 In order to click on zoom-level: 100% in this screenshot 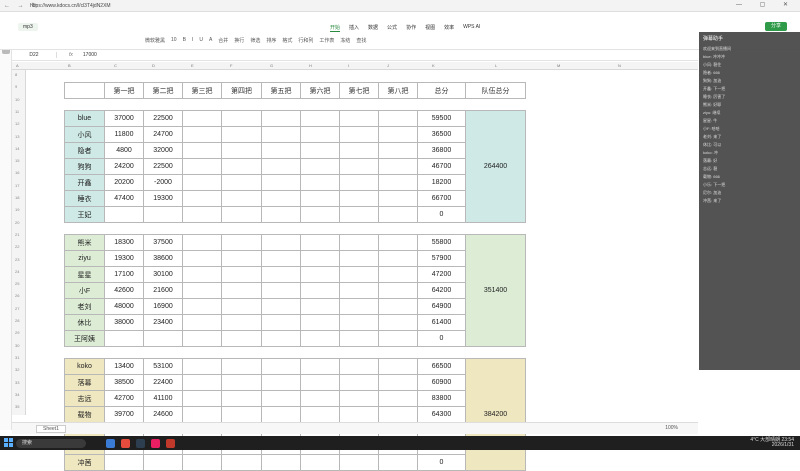, I will do `click(671, 428)`.